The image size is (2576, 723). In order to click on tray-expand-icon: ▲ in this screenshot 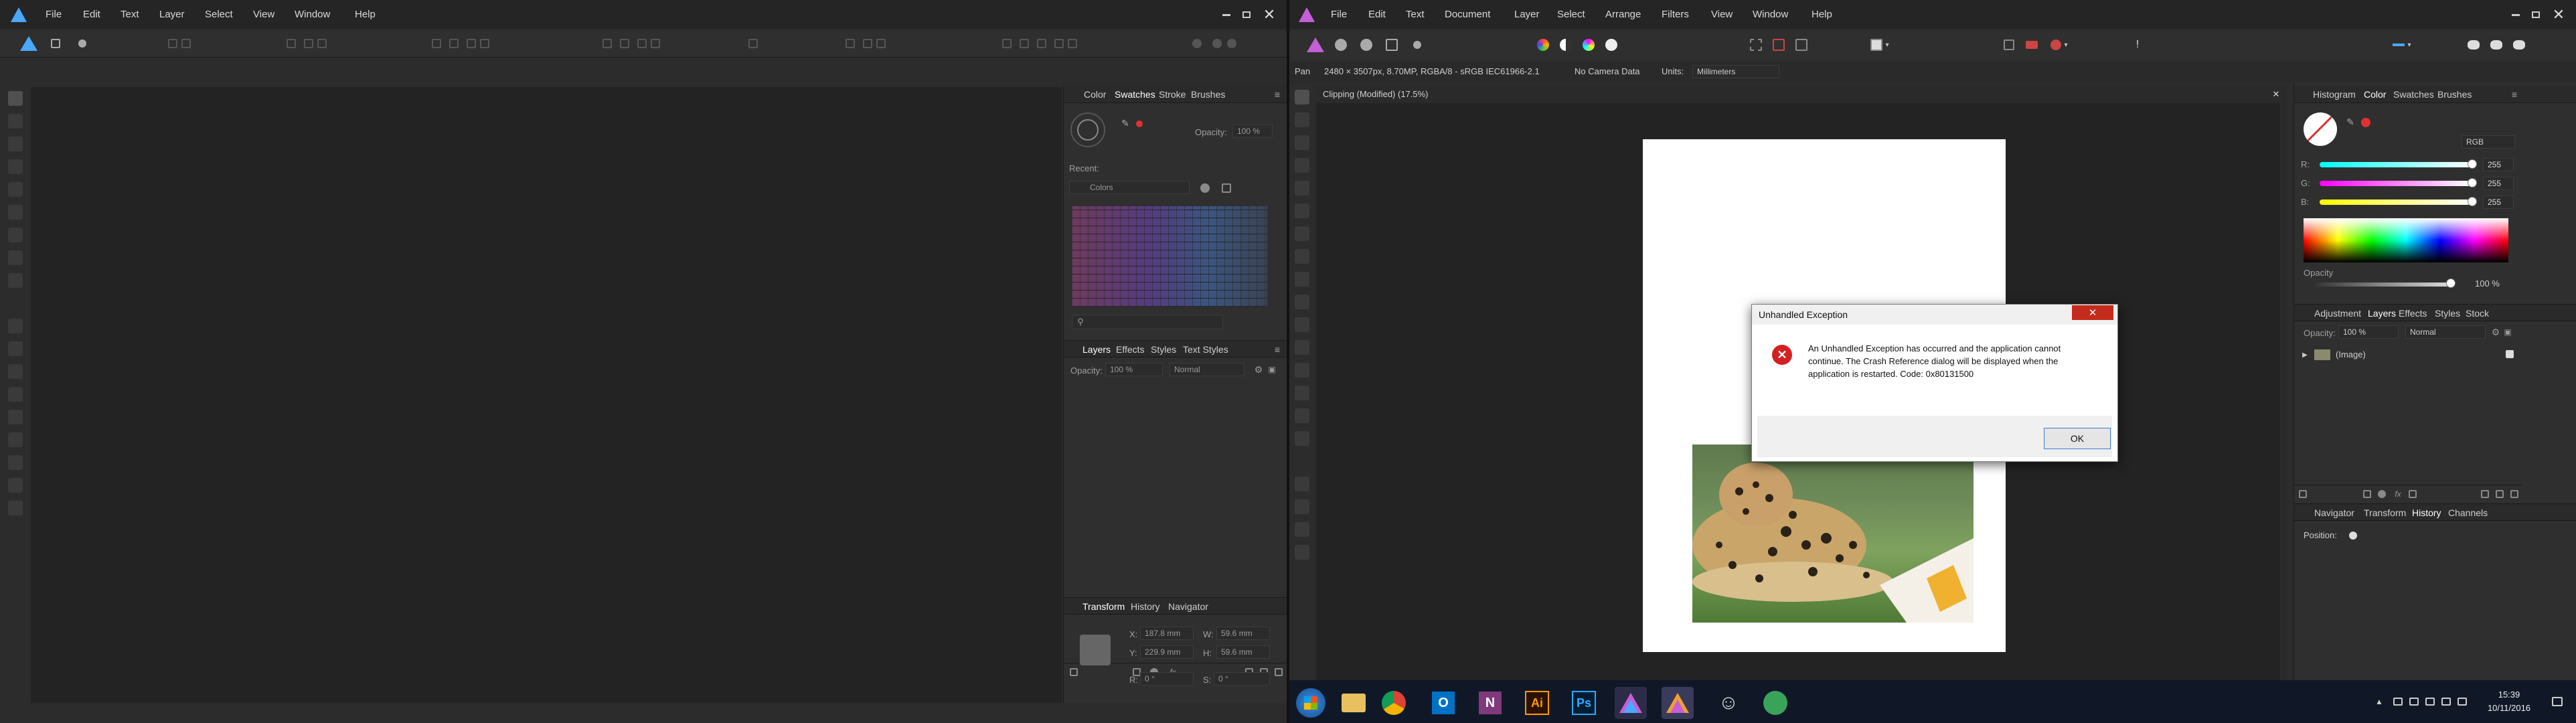, I will do `click(2379, 701)`.